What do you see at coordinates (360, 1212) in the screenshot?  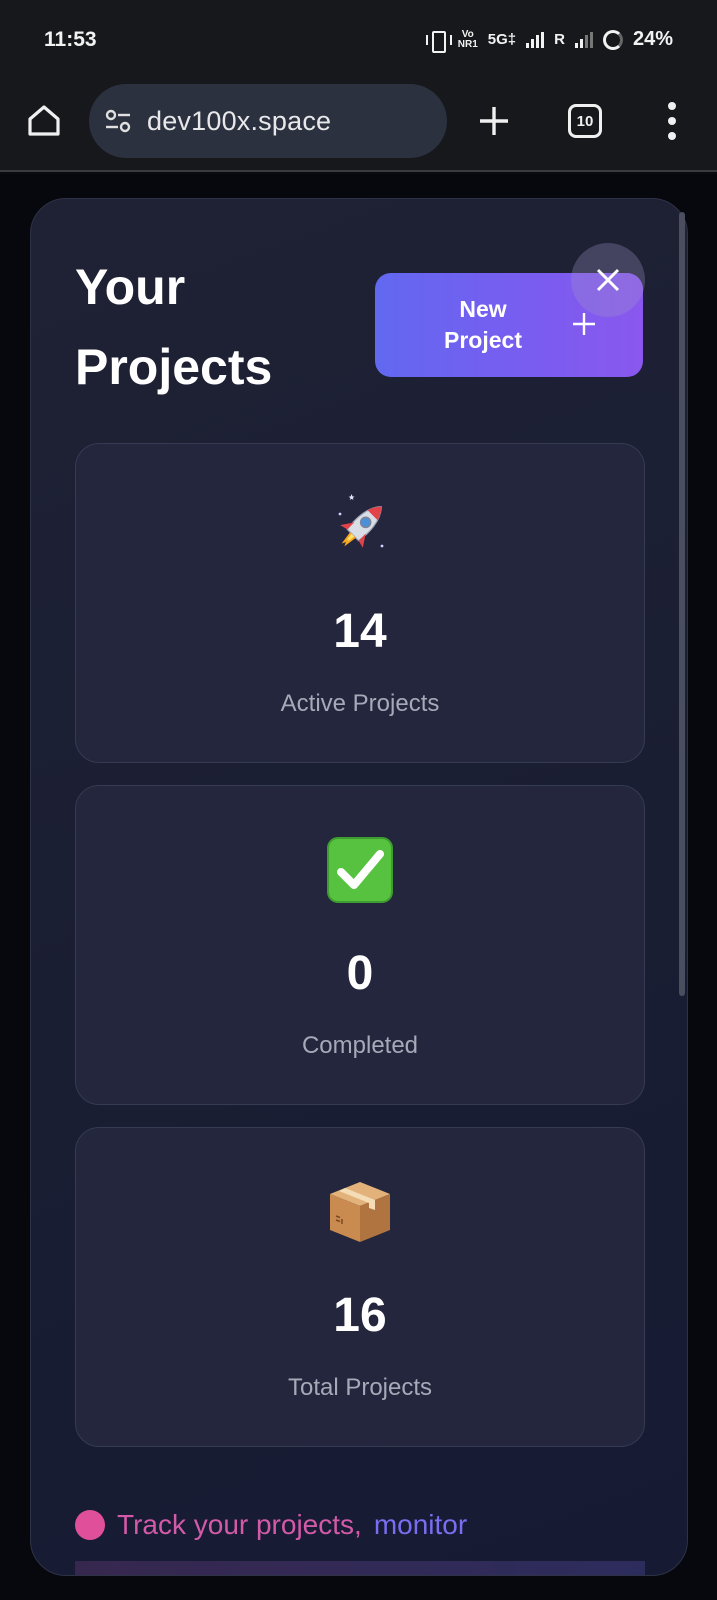 I see `package-icon` at bounding box center [360, 1212].